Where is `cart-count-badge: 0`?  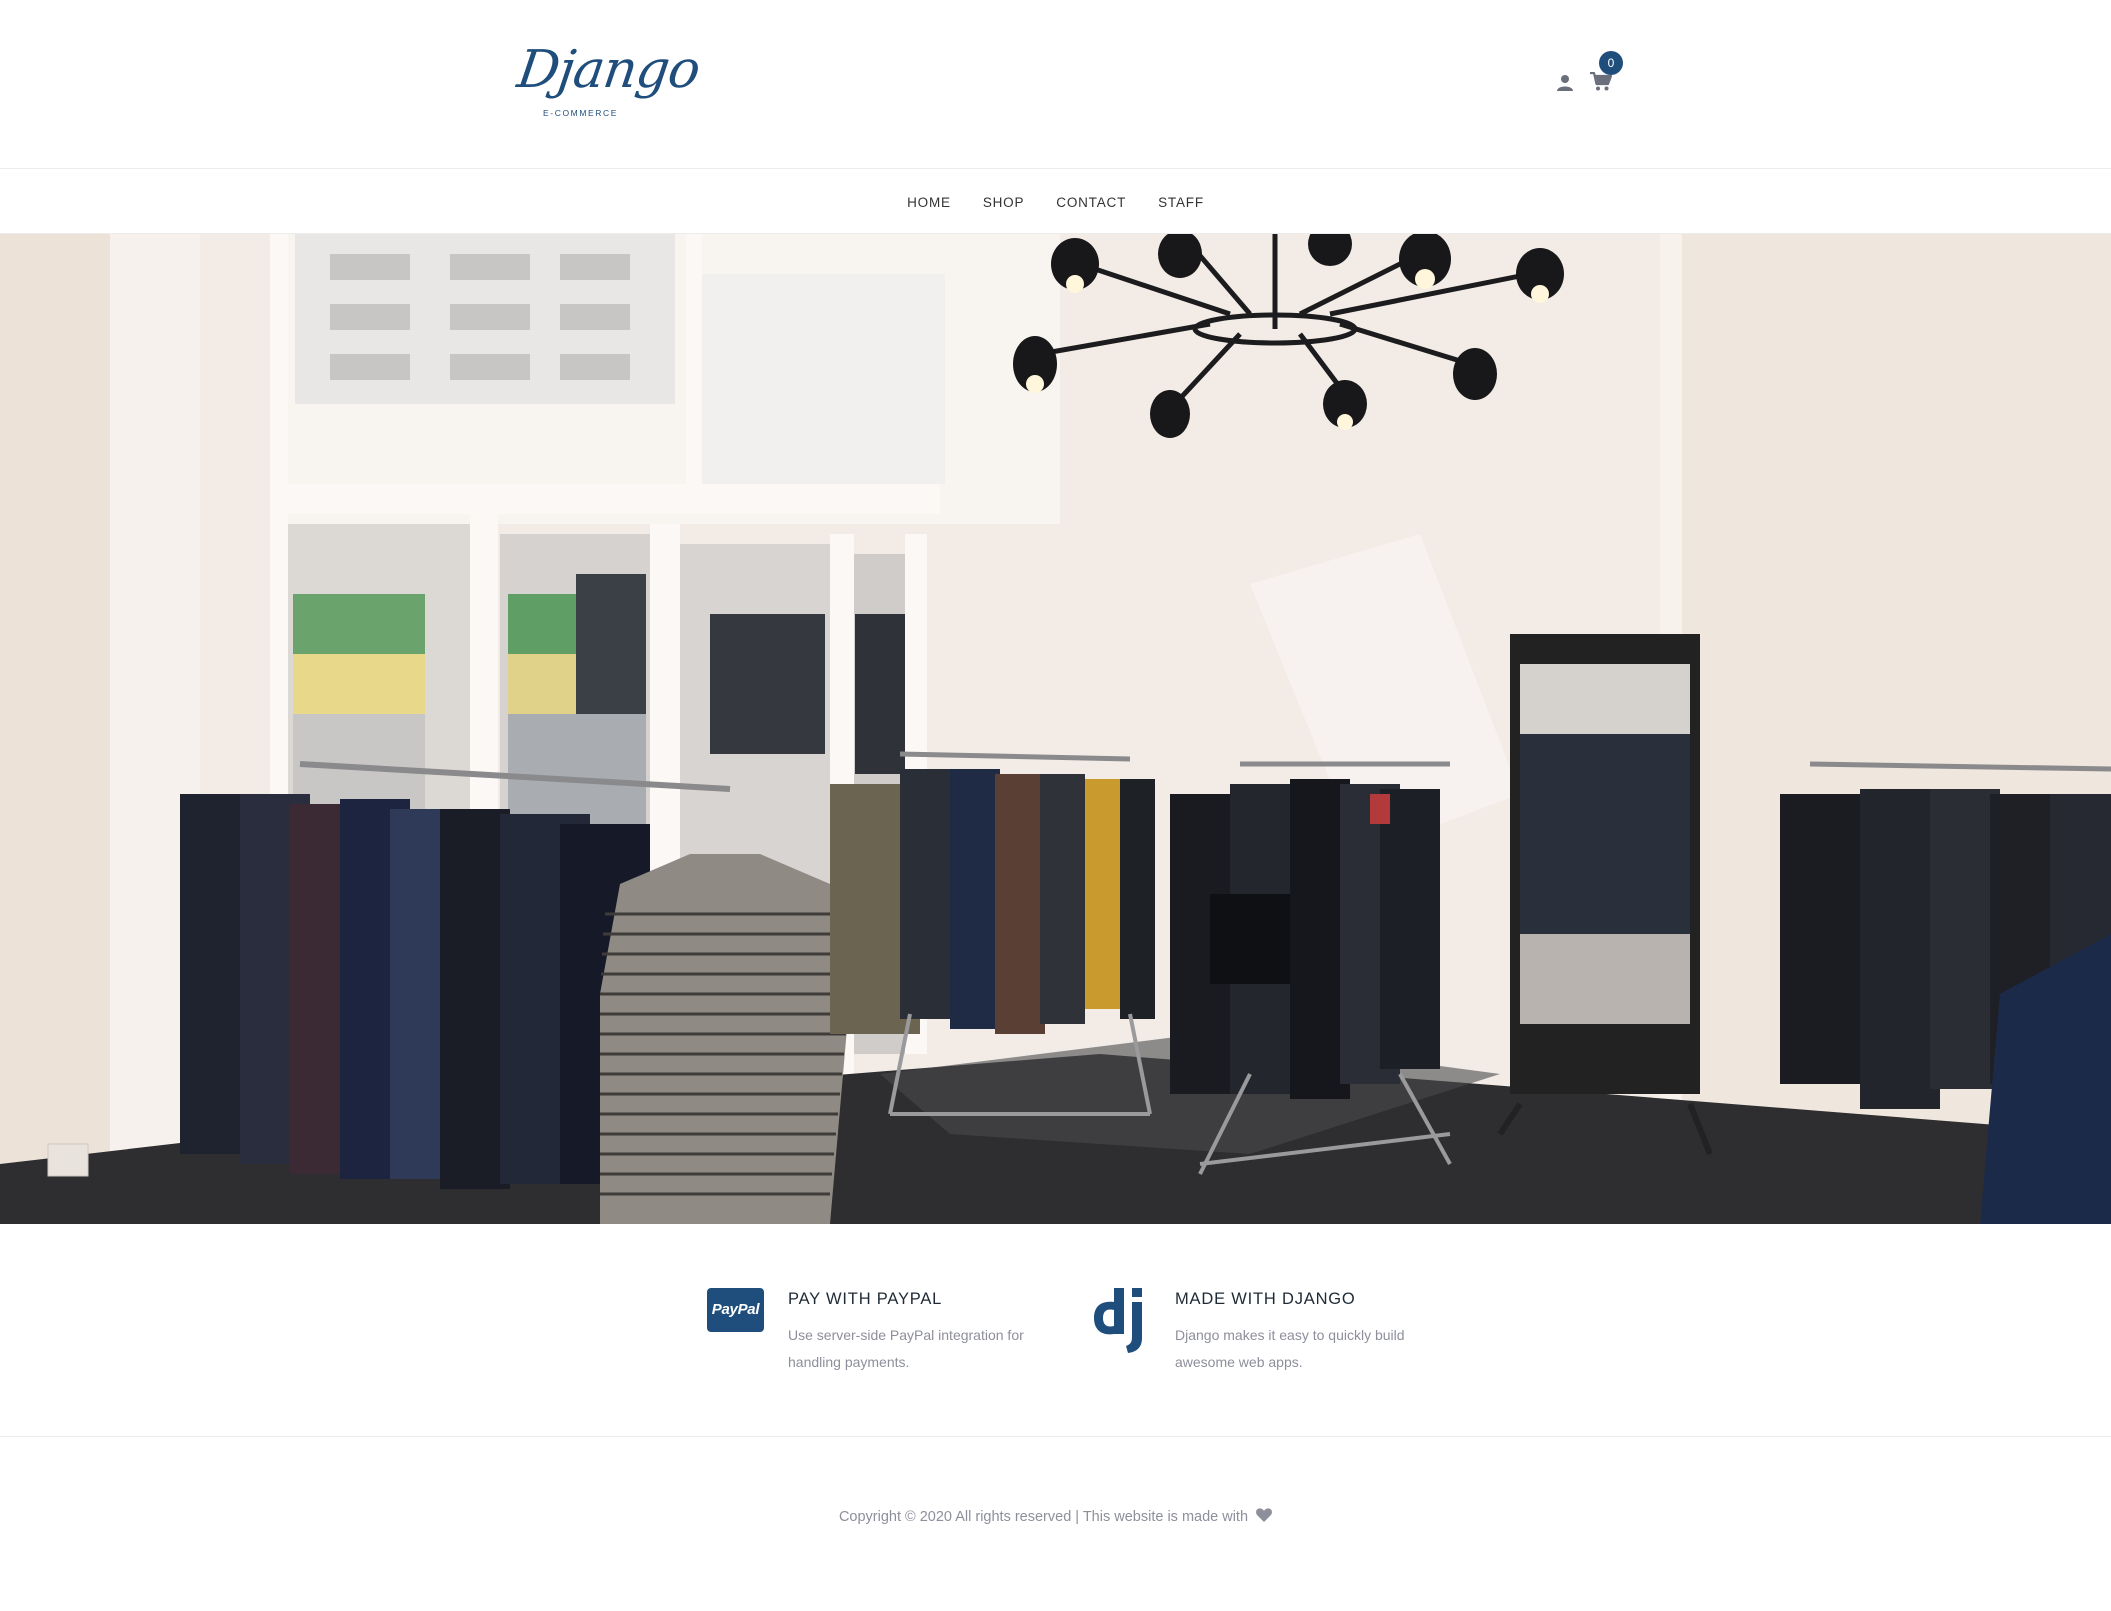
cart-count-badge: 0 is located at coordinates (1611, 63).